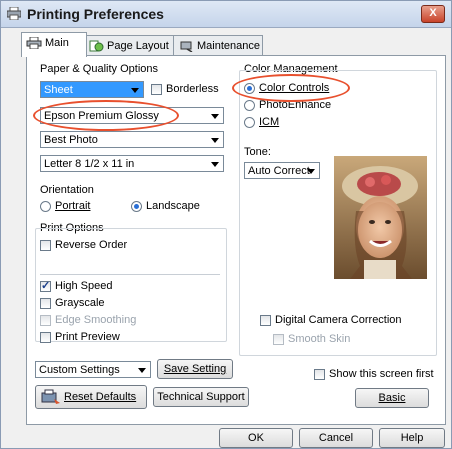 This screenshot has width=452, height=449. What do you see at coordinates (338, 320) in the screenshot?
I see `digital-camera-correction-label: Digital Camera Correction` at bounding box center [338, 320].